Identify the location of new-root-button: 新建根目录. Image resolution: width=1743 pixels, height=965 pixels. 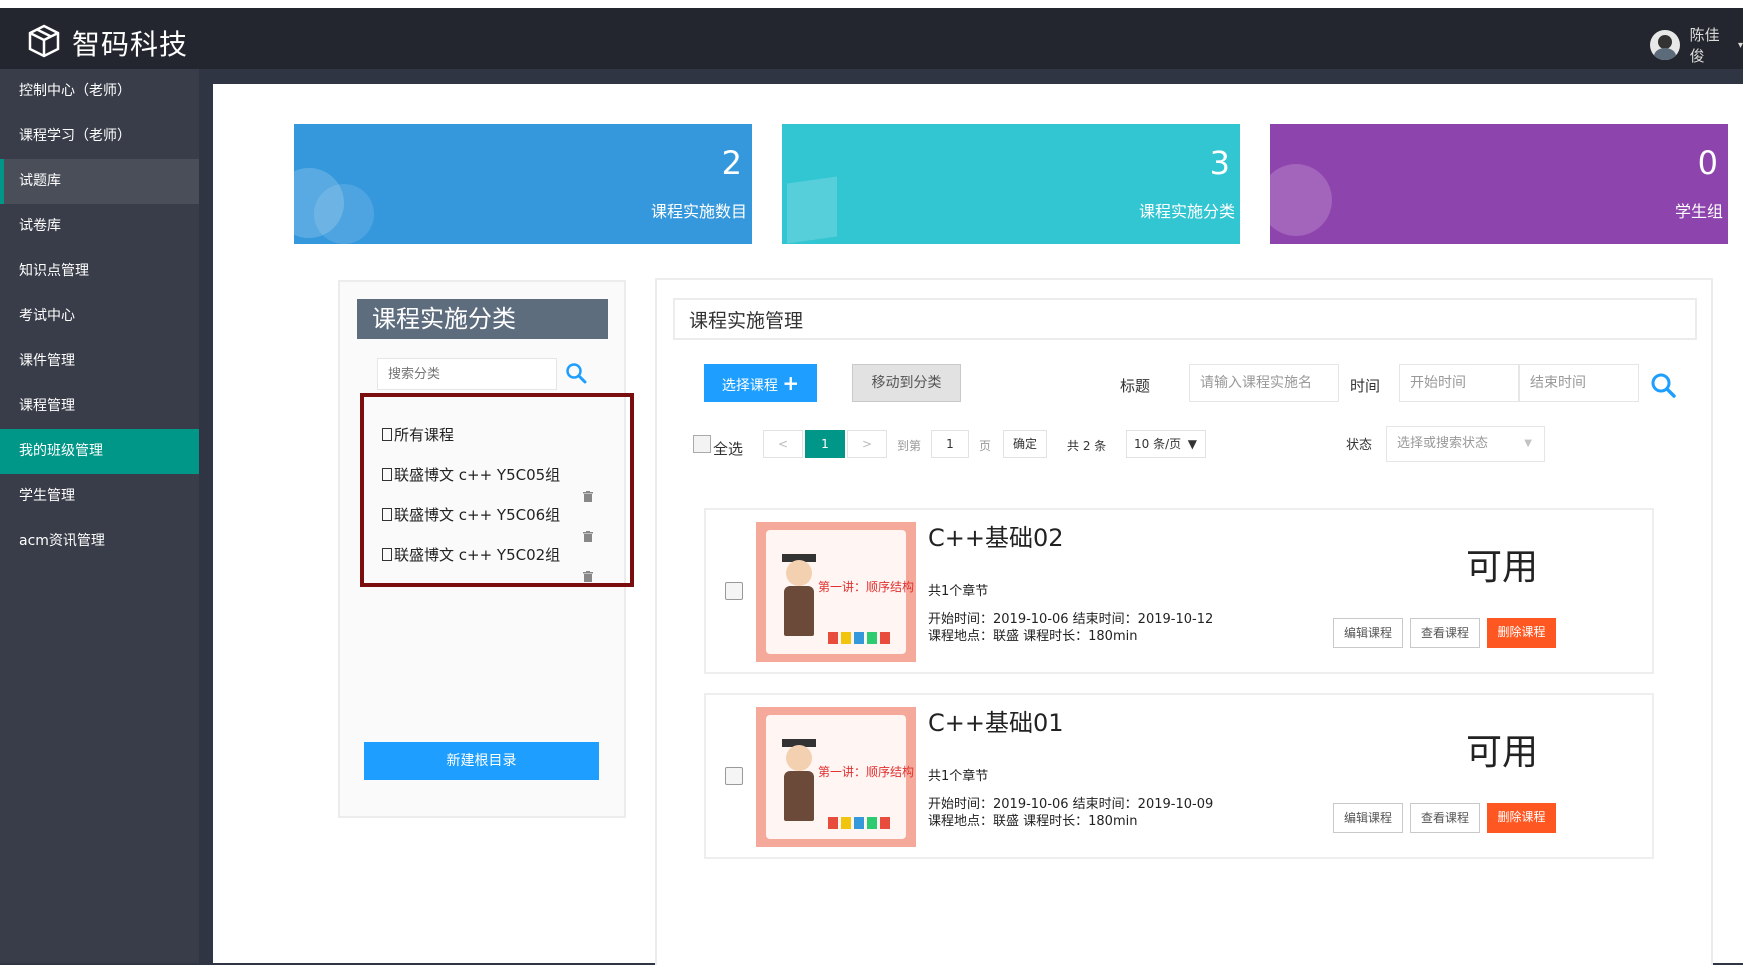
(481, 761).